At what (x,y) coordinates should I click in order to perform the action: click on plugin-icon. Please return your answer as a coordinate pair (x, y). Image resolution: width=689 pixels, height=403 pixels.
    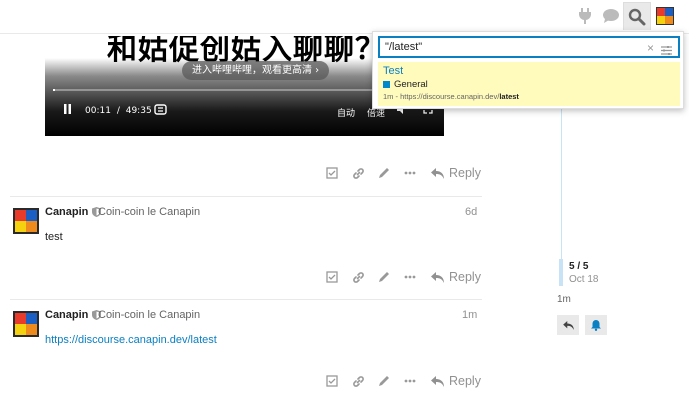
    Looking at the image, I should click on (585, 16).